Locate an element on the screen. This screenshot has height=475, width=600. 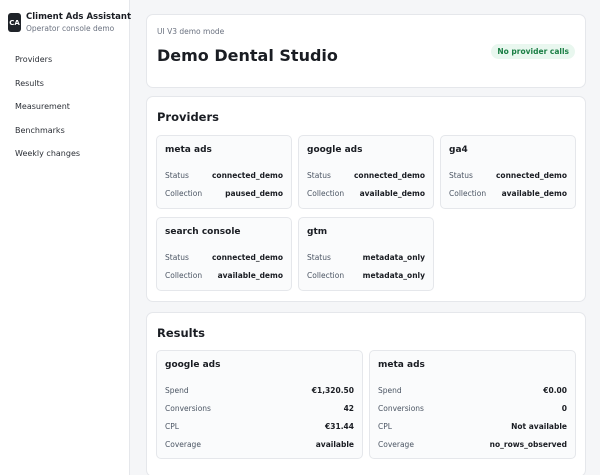
nav-item-weekly-changes: Weekly changes is located at coordinates (47, 160).